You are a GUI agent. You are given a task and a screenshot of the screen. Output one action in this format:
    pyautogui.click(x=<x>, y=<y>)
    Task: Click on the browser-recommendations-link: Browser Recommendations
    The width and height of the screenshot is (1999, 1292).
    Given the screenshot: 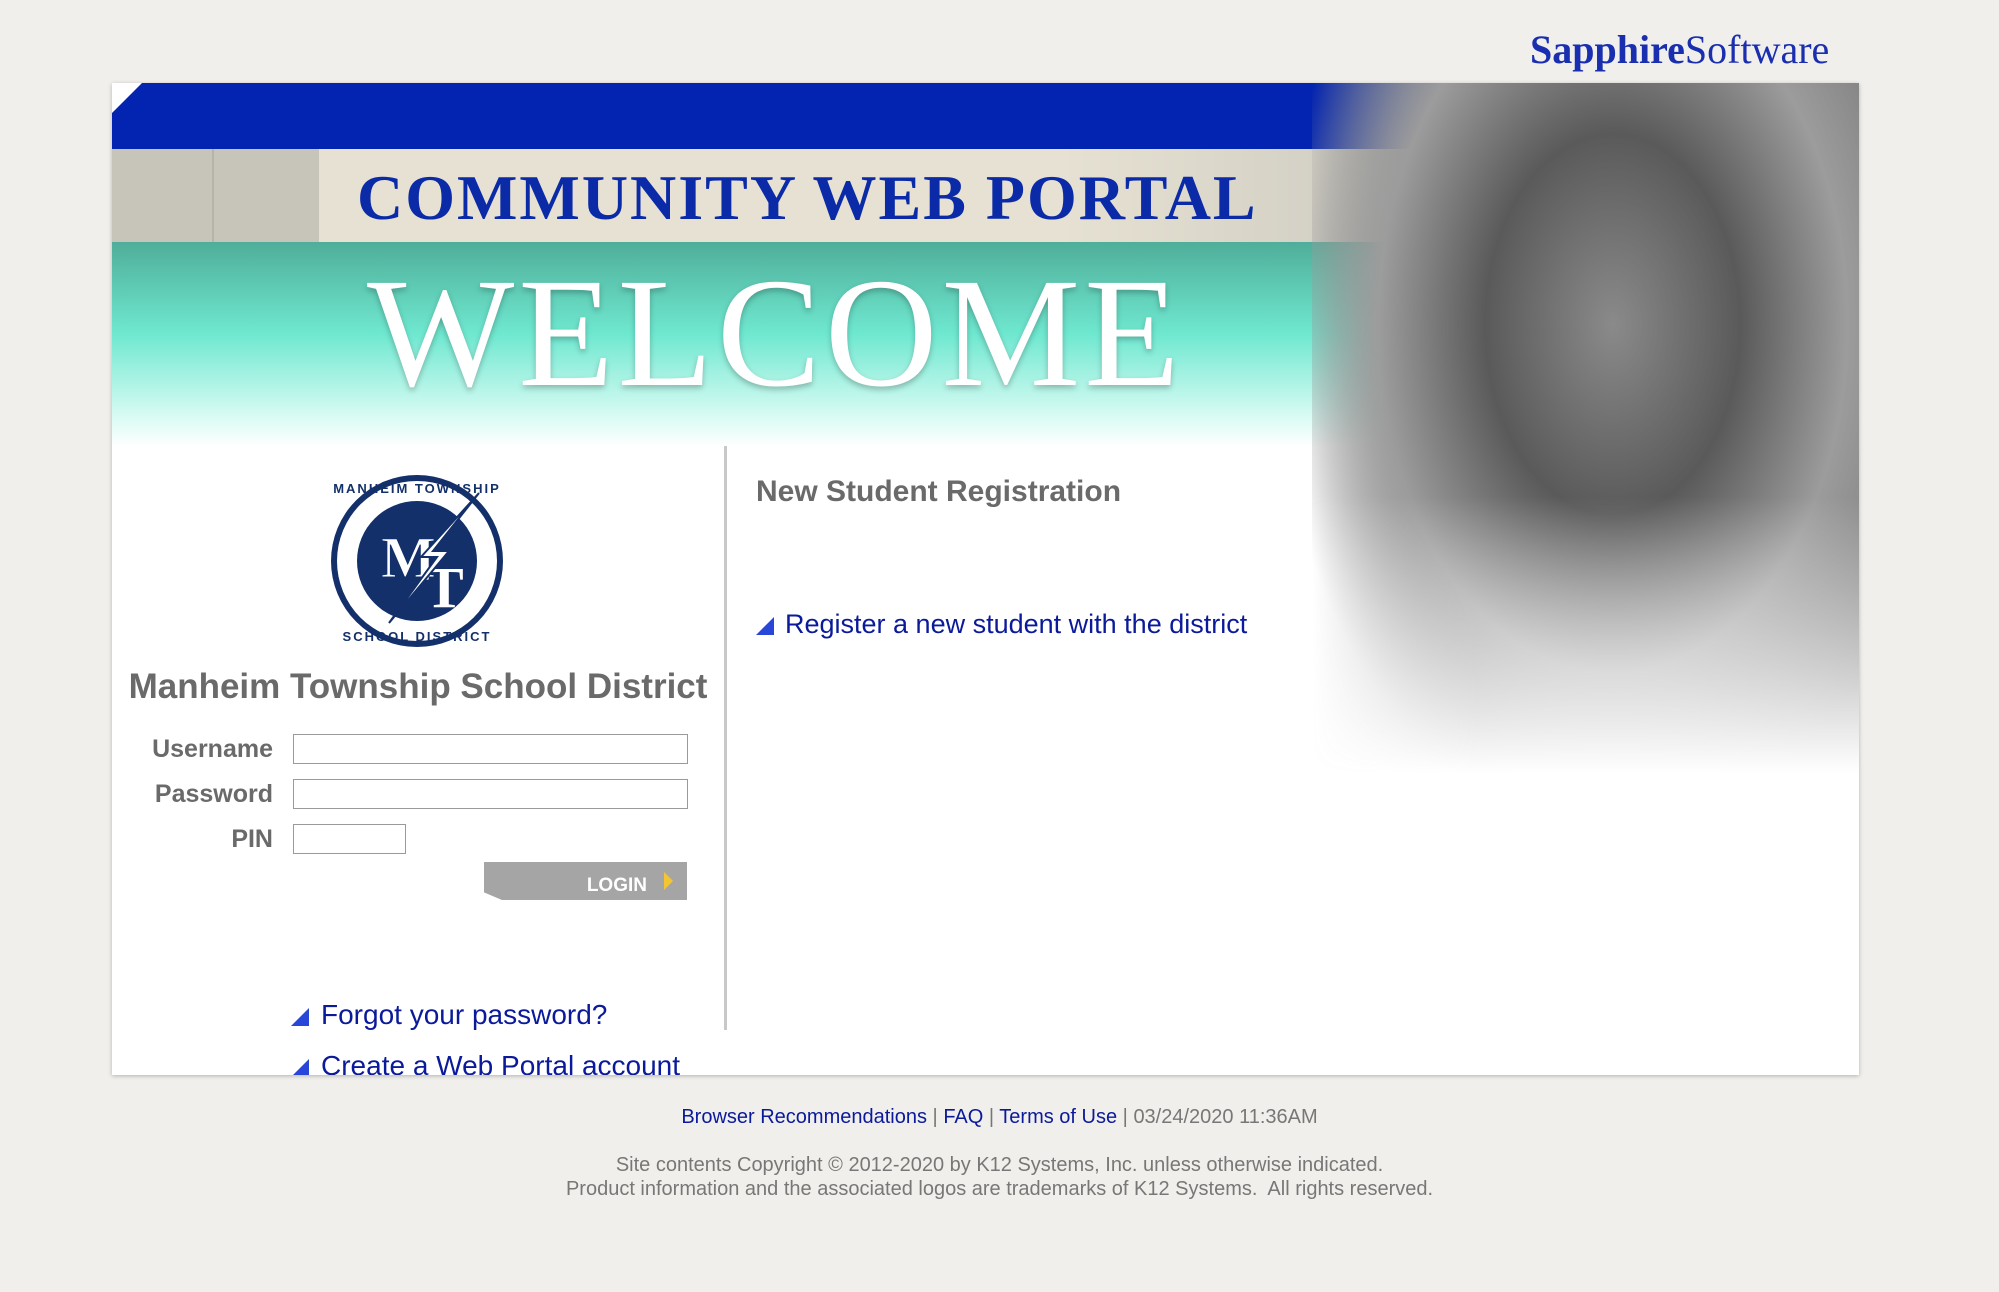 What is the action you would take?
    pyautogui.click(x=804, y=1117)
    